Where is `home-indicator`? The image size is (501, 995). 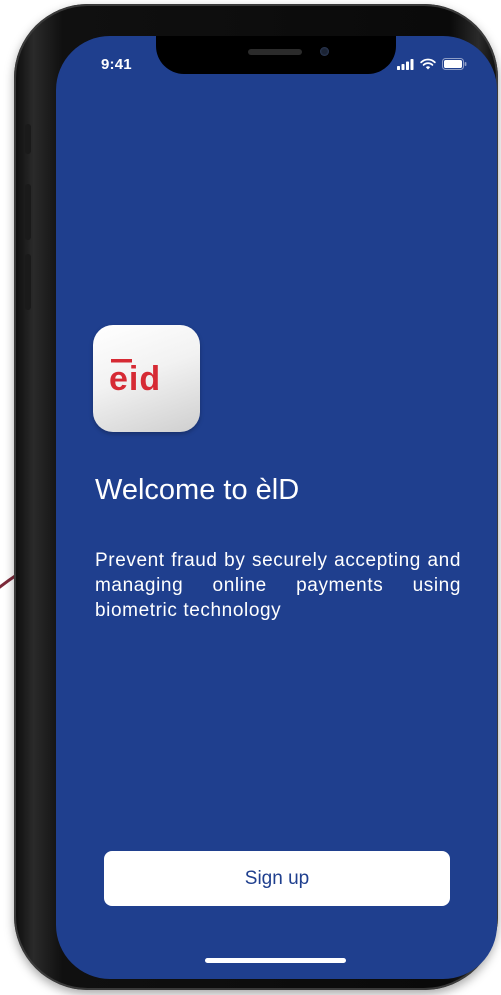 home-indicator is located at coordinates (275, 960).